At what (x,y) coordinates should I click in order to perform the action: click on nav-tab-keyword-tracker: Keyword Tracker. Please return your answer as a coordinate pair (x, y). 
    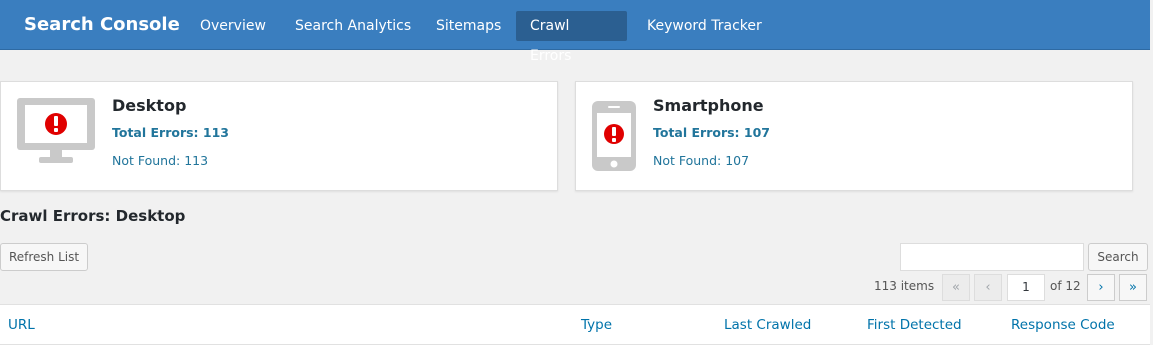
    Looking at the image, I should click on (704, 26).